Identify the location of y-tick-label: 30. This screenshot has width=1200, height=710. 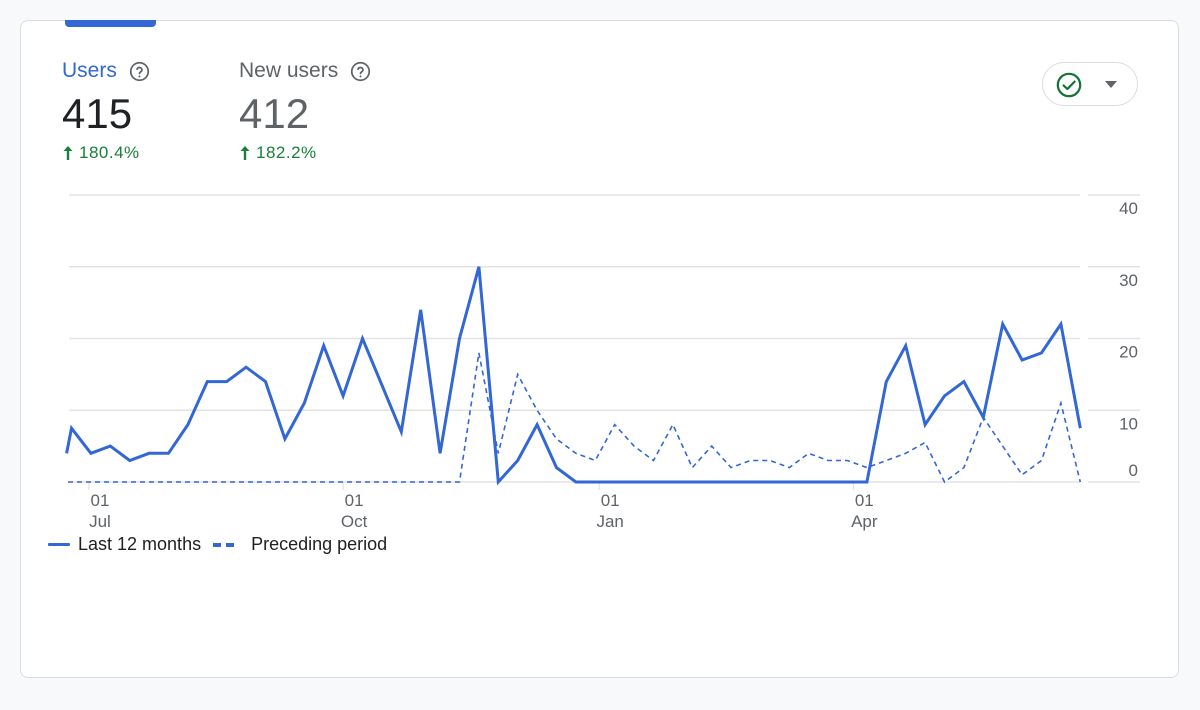
(1128, 280).